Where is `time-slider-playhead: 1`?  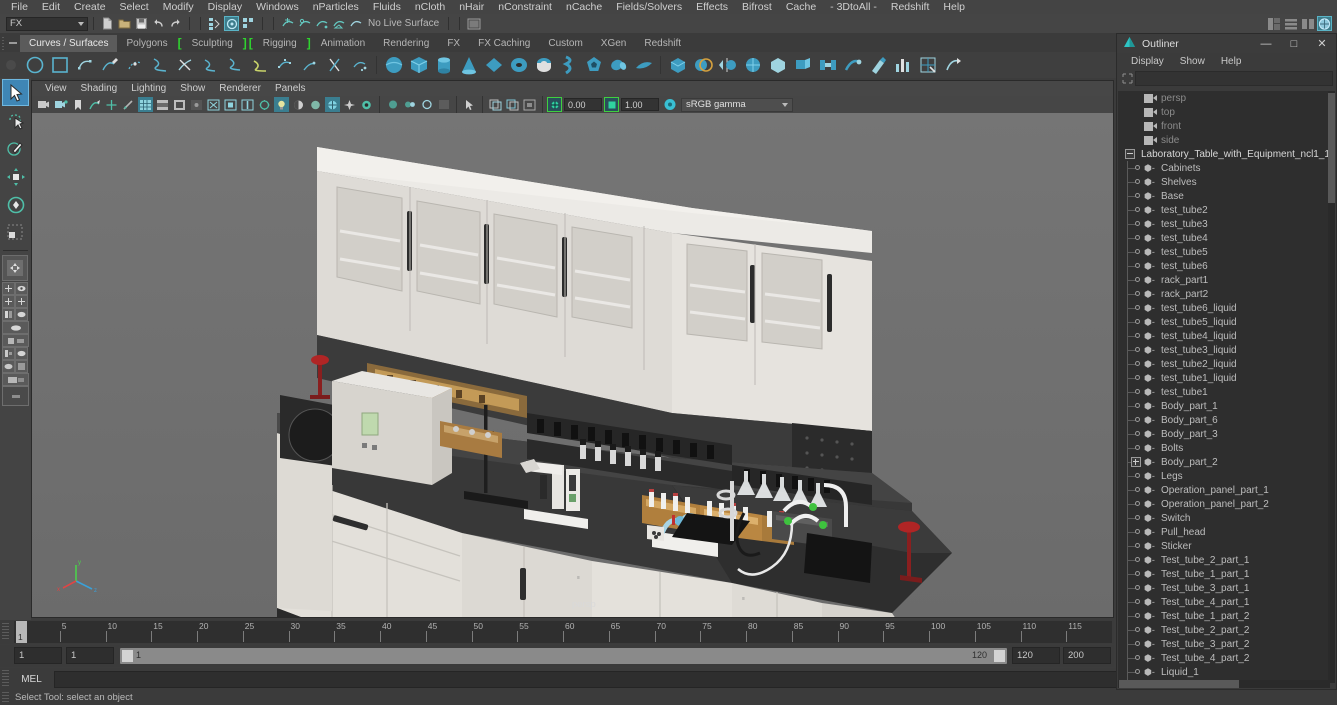
time-slider-playhead: 1 is located at coordinates (21, 632).